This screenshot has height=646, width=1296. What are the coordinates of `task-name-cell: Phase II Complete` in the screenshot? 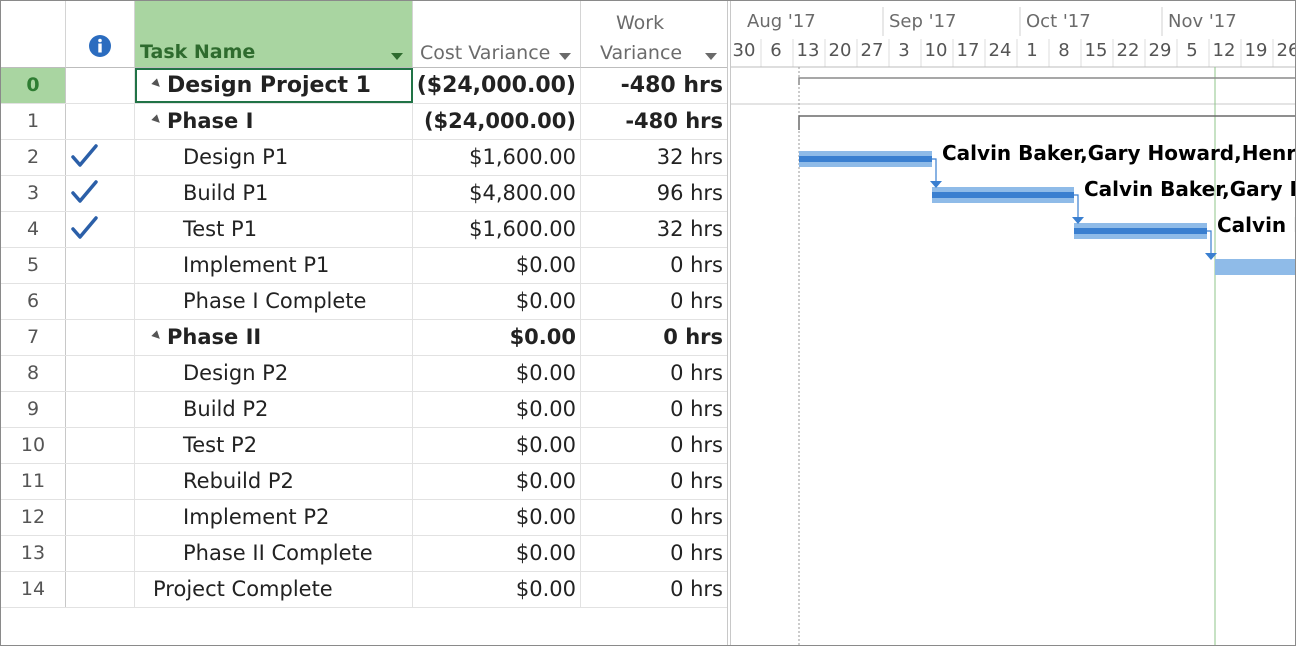 It's located at (274, 553).